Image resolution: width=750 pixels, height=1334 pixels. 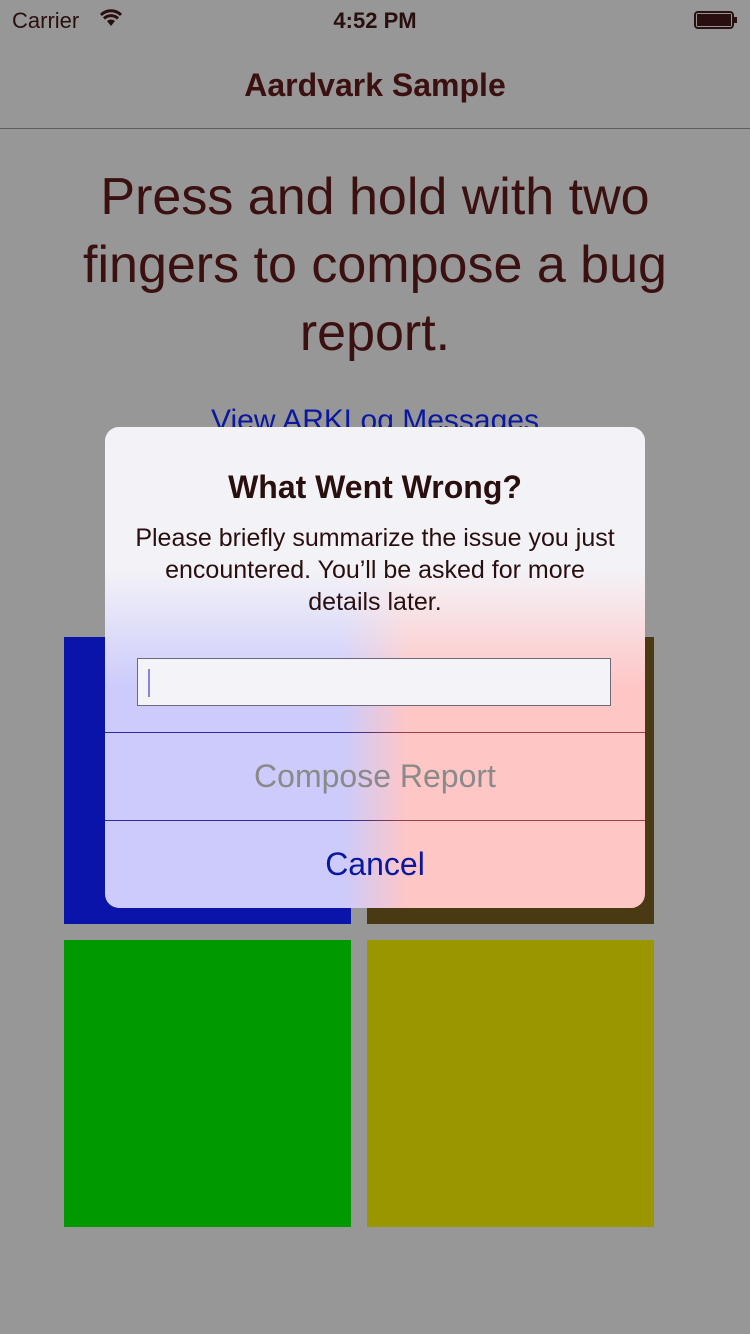 I want to click on status-bar: Carrier 4:52 PM, so click(x=375, y=20).